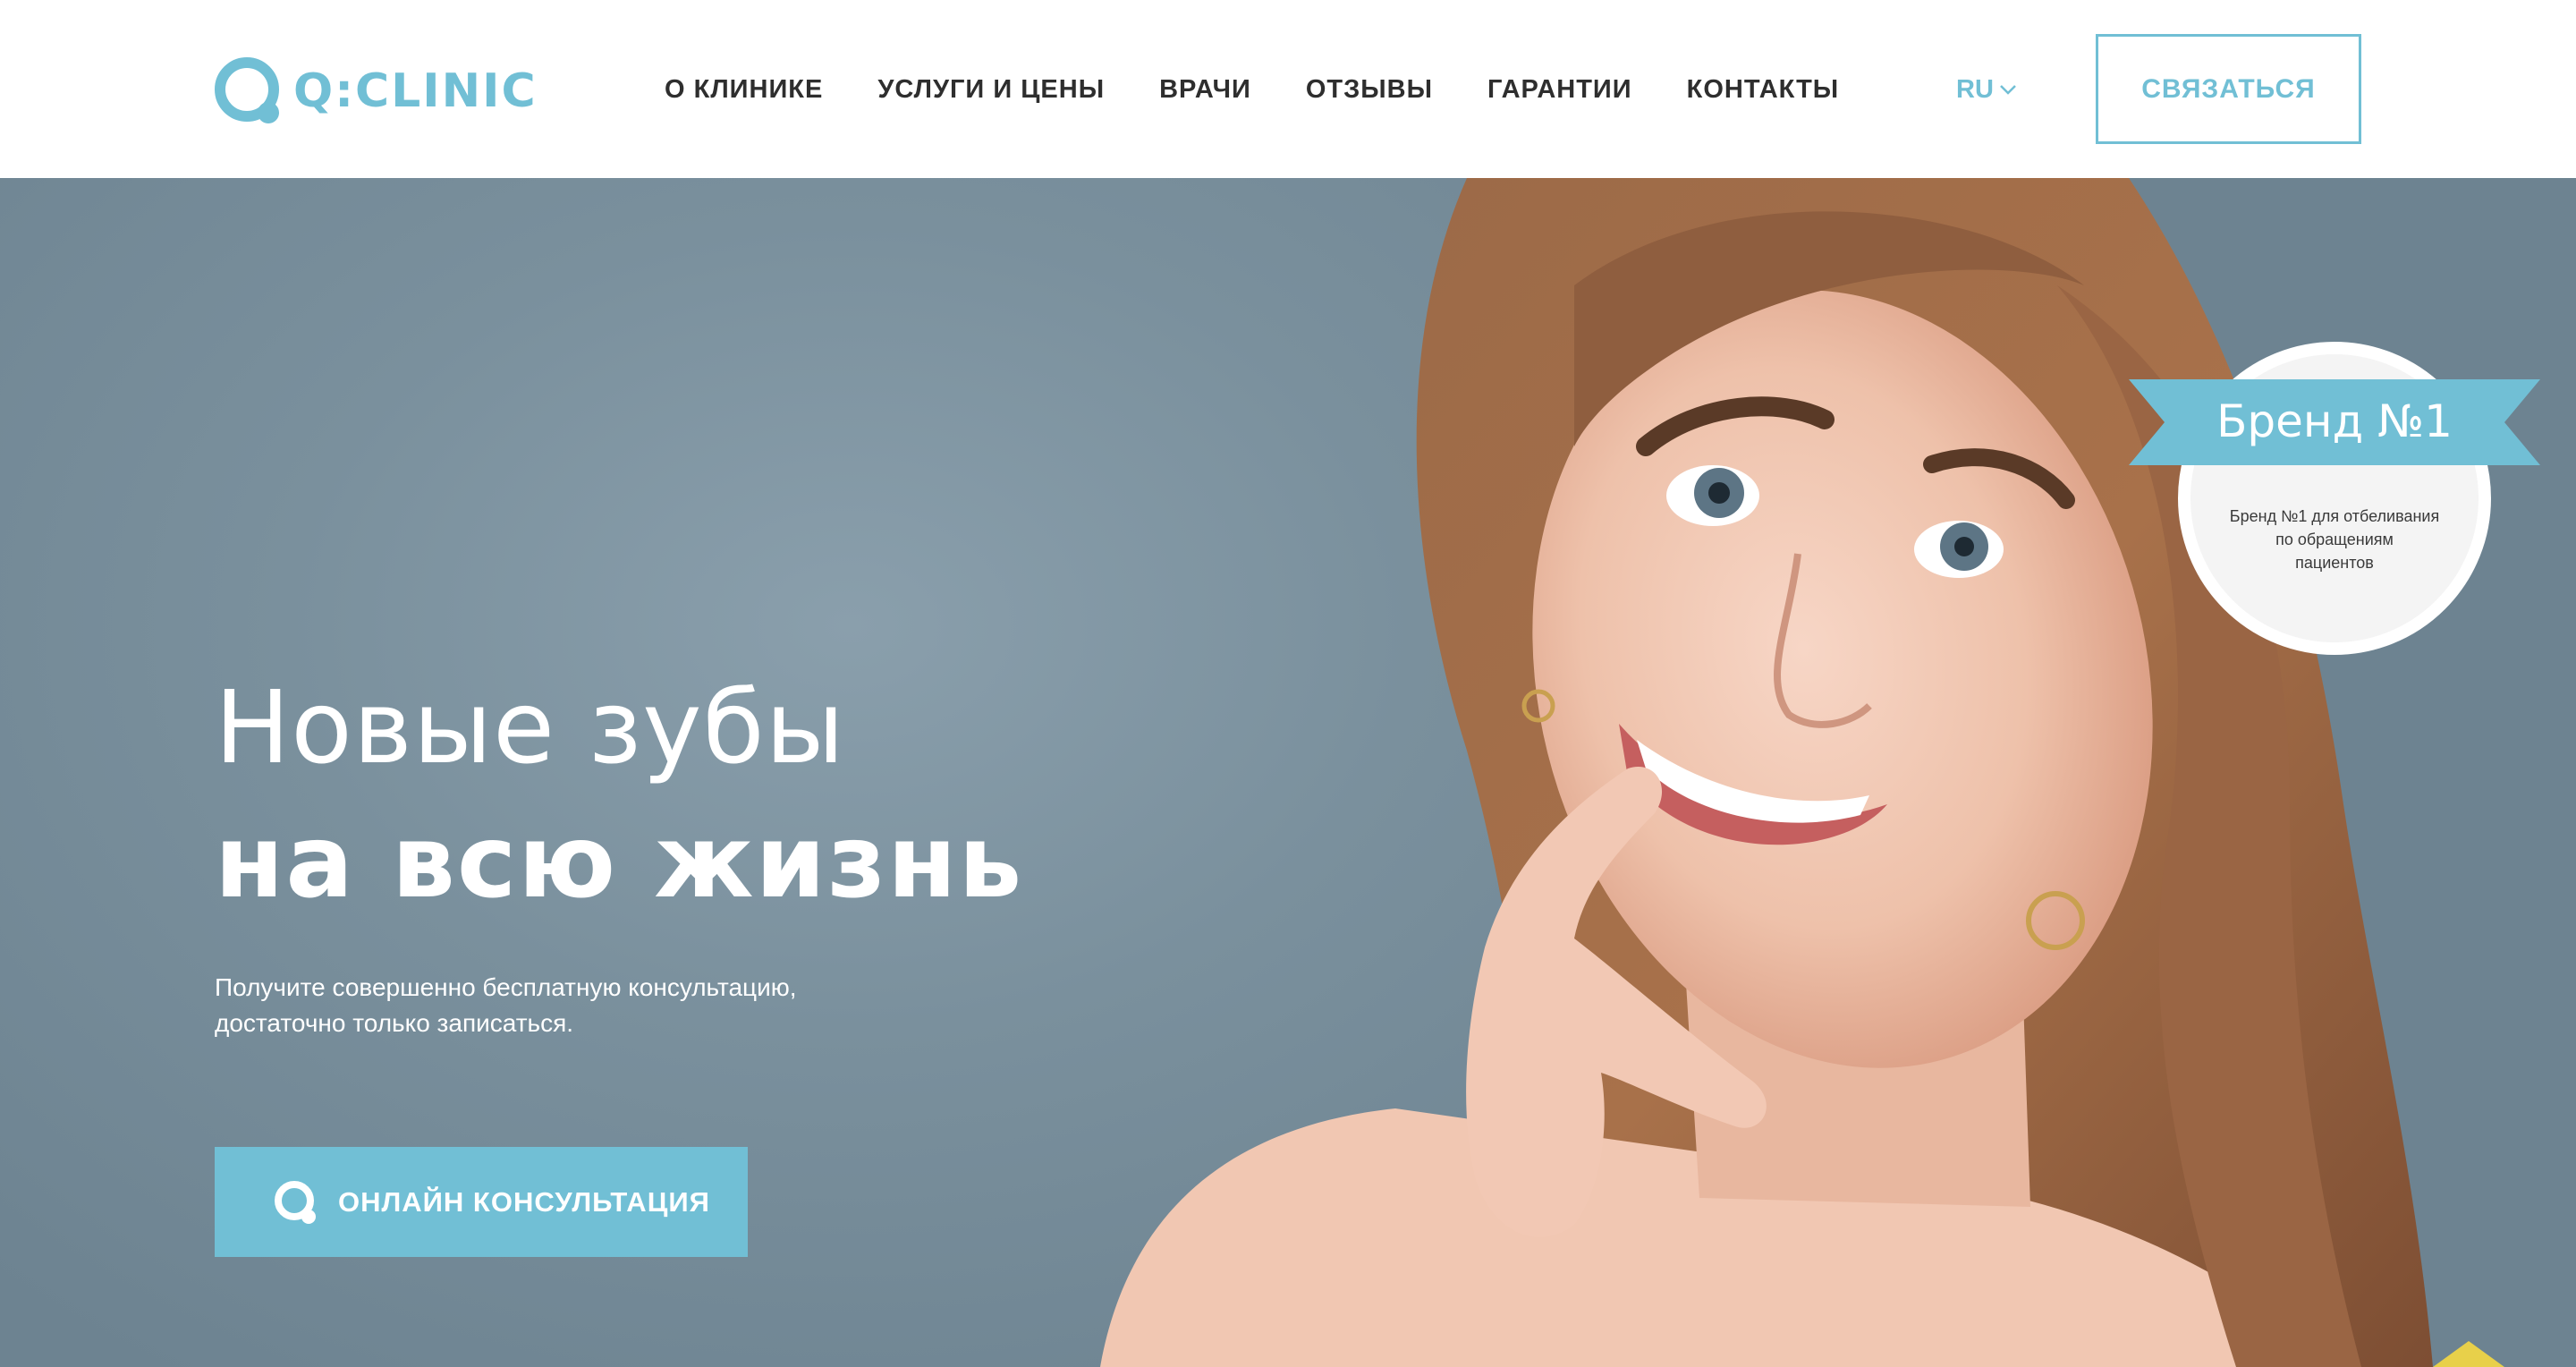 The width and height of the screenshot is (2576, 1367). What do you see at coordinates (415, 91) in the screenshot?
I see `logo-text: Q:CLINIC` at bounding box center [415, 91].